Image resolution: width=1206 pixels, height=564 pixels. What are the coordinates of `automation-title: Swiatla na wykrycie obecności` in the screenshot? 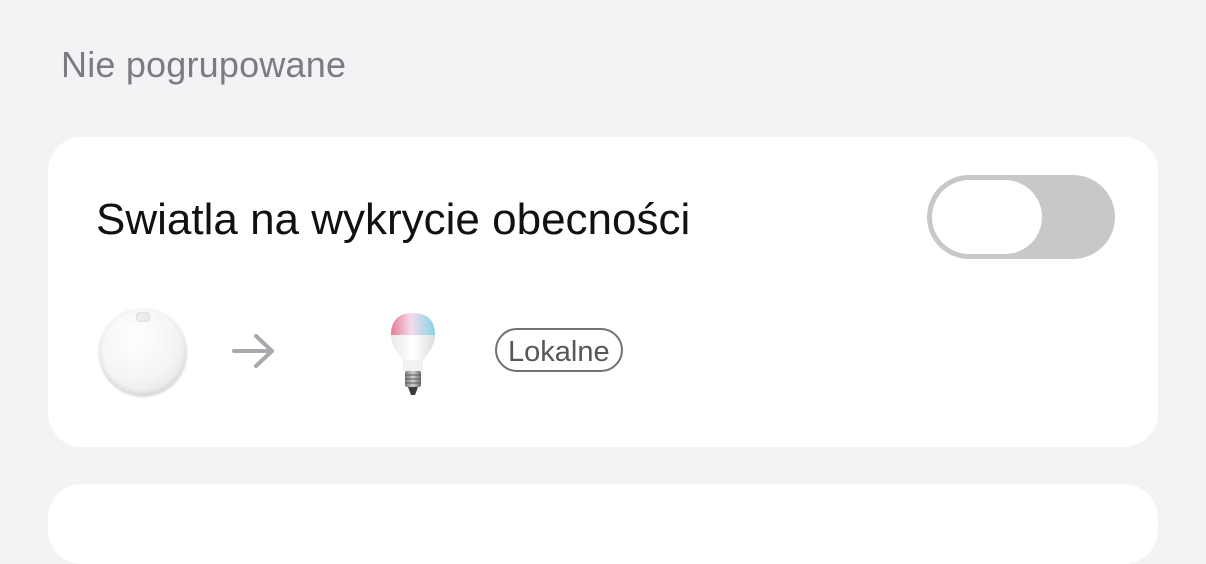 It's located at (393, 219).